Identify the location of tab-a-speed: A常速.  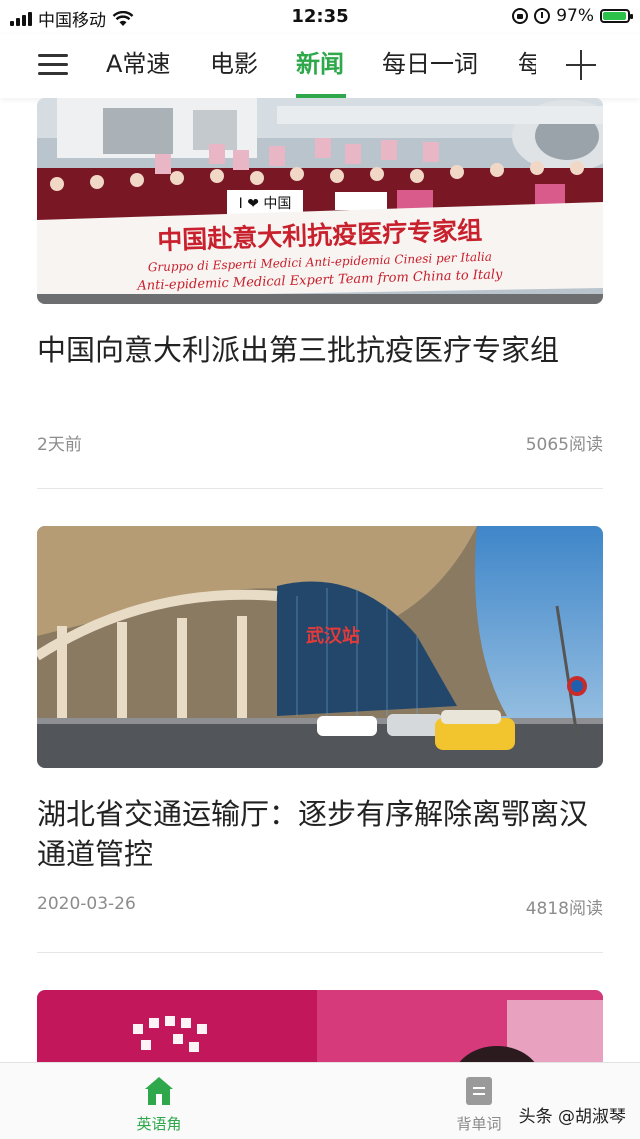
(138, 61).